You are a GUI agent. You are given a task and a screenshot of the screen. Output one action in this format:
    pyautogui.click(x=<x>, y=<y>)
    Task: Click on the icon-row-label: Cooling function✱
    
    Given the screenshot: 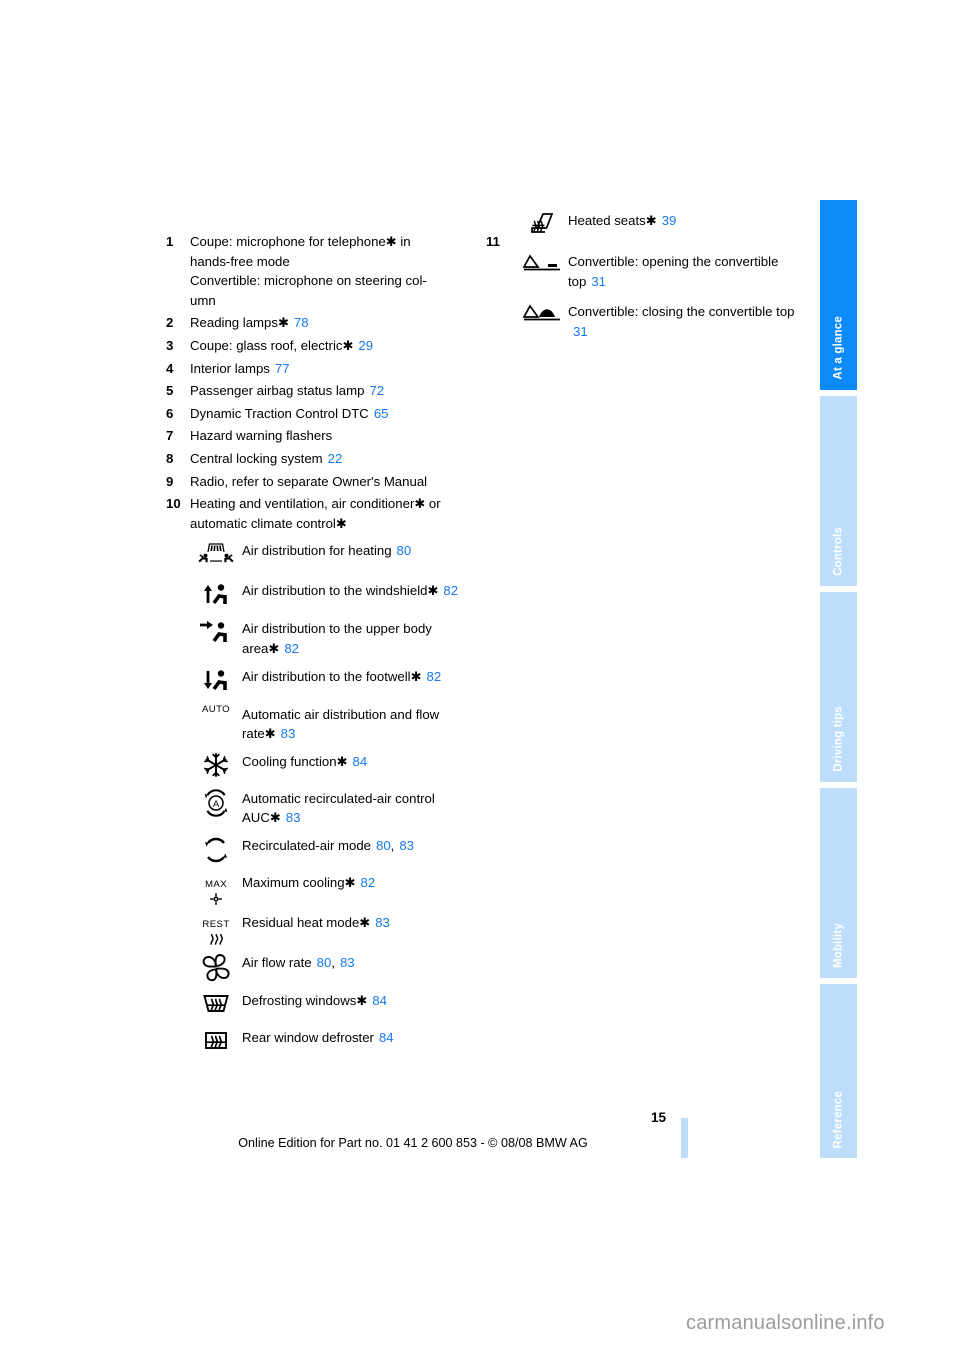 What is the action you would take?
    pyautogui.click(x=295, y=761)
    